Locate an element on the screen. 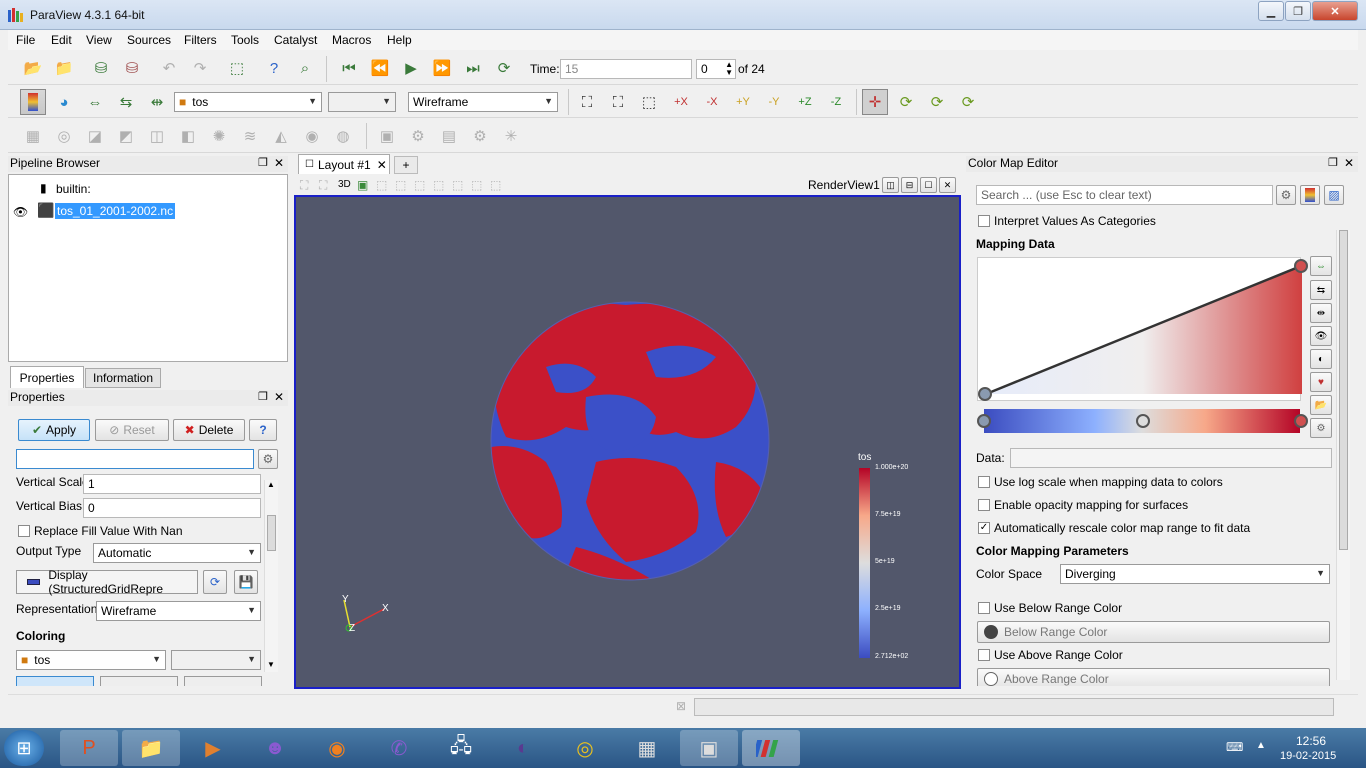 The width and height of the screenshot is (1366, 768). capture-screenshot-icon: ⛶ is located at coordinates (304, 185).